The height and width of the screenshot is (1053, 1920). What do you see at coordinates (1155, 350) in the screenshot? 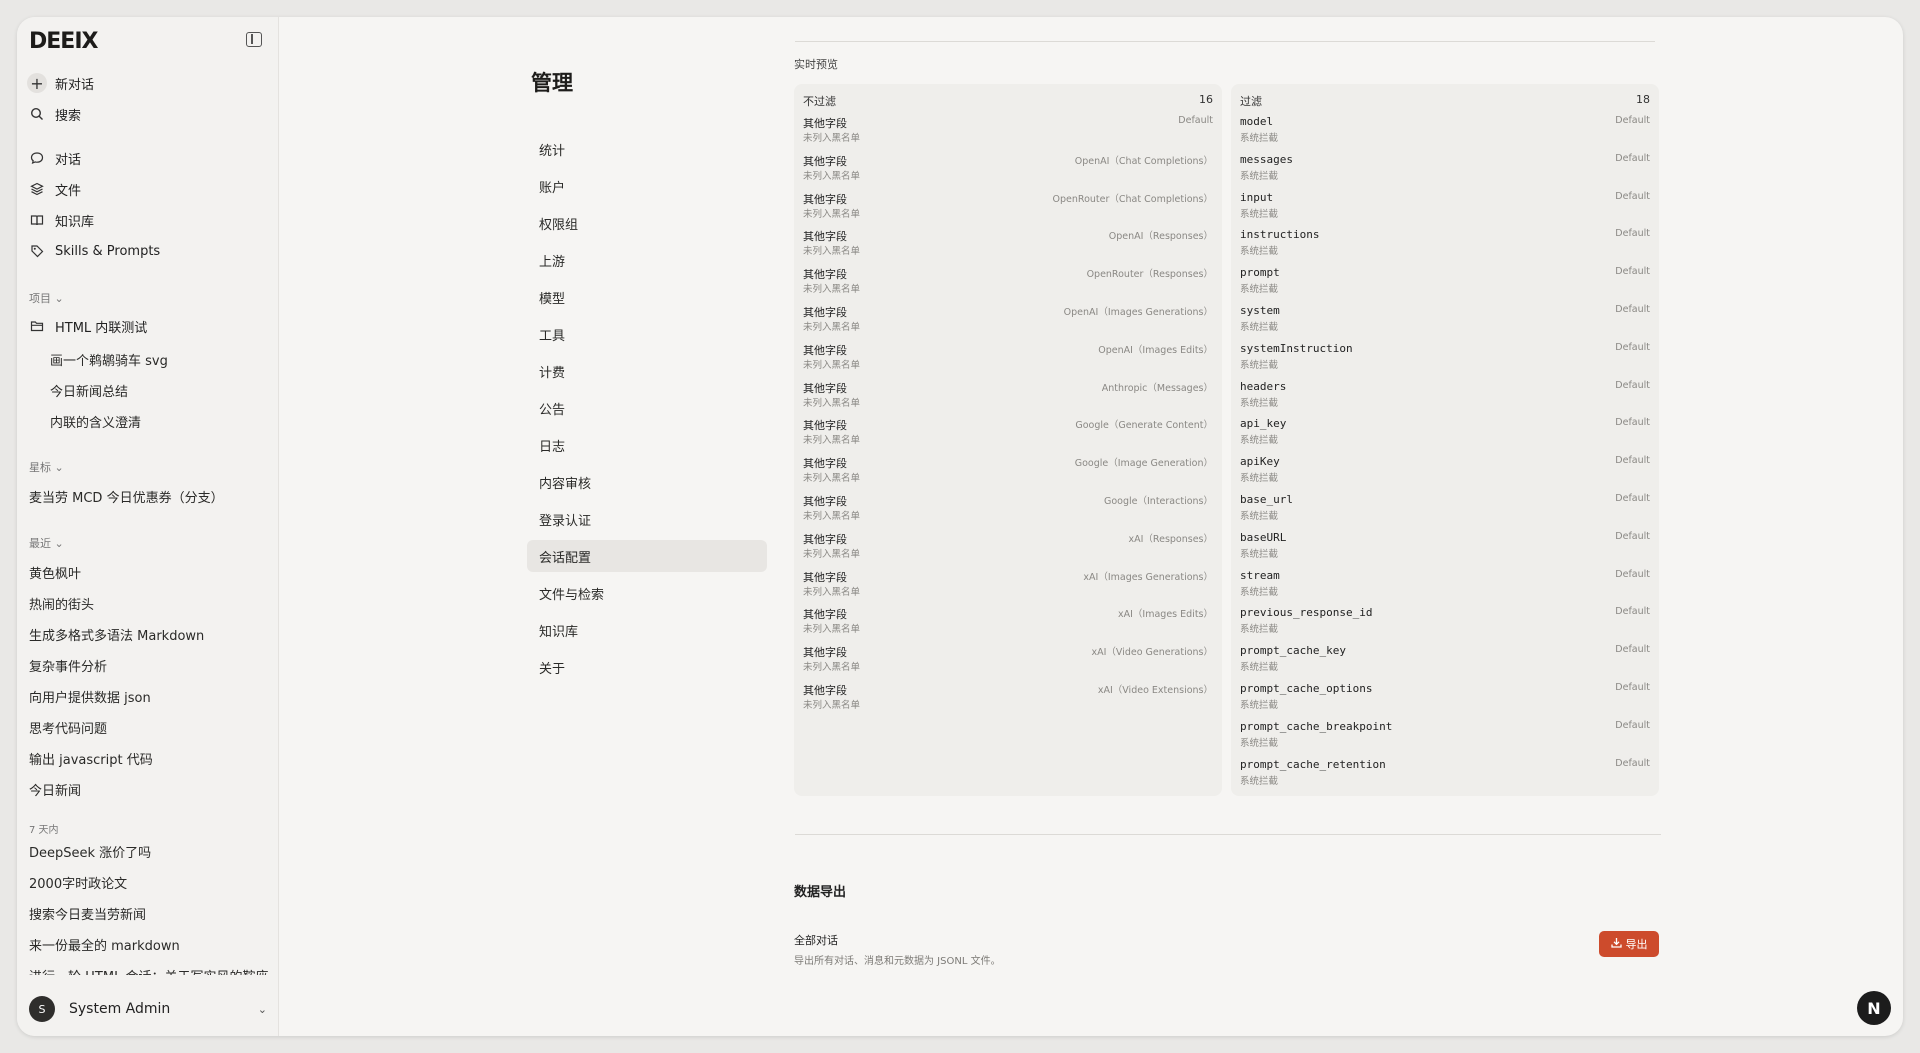
I see `field-scope: OpenAI（Images Edits）` at bounding box center [1155, 350].